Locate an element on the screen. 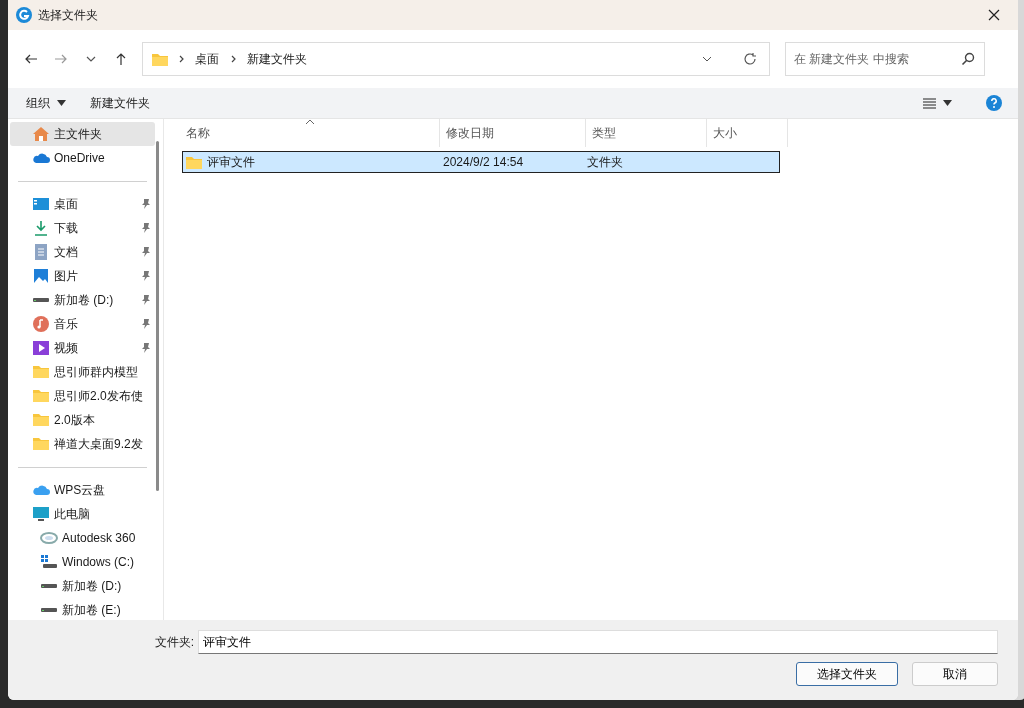  sidebar-item: 音乐 is located at coordinates (82, 324).